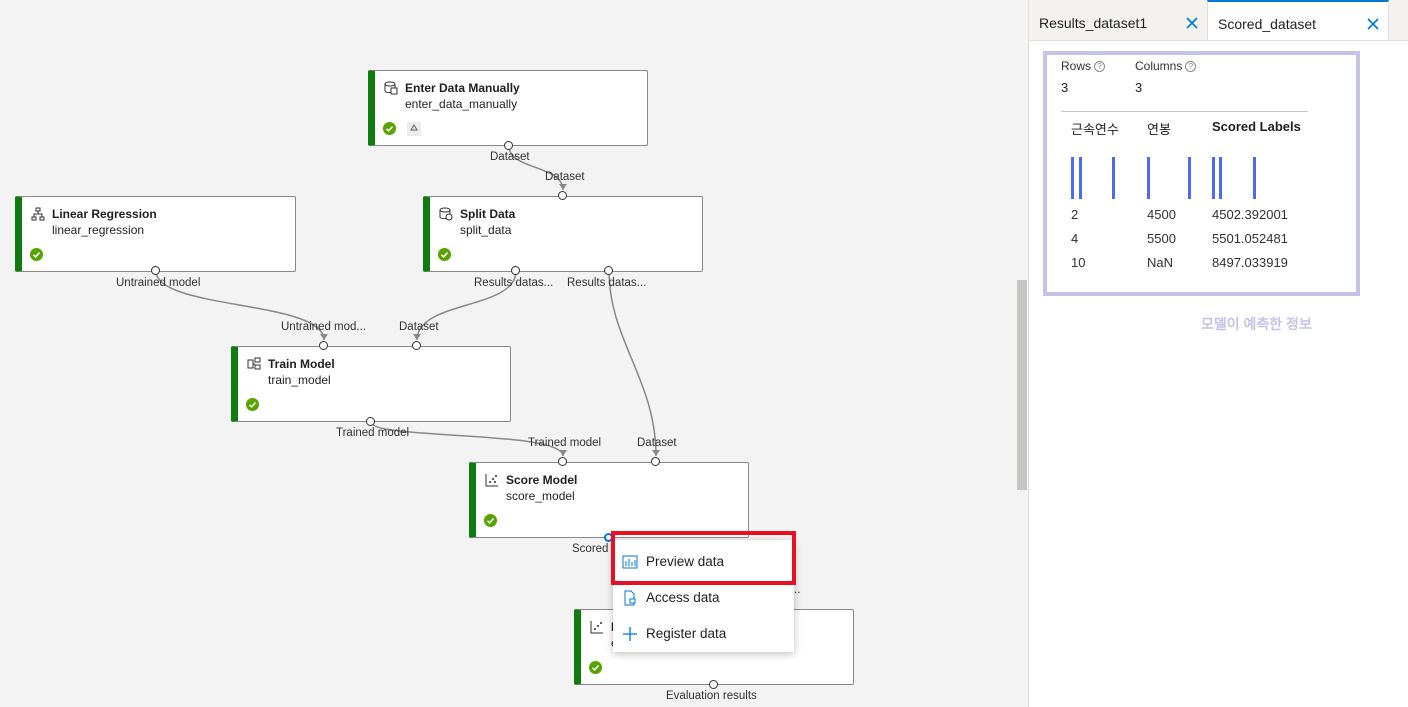 This screenshot has width=1408, height=707. Describe the element at coordinates (98, 230) in the screenshot. I see `node-subtitle: linear_regression` at that location.